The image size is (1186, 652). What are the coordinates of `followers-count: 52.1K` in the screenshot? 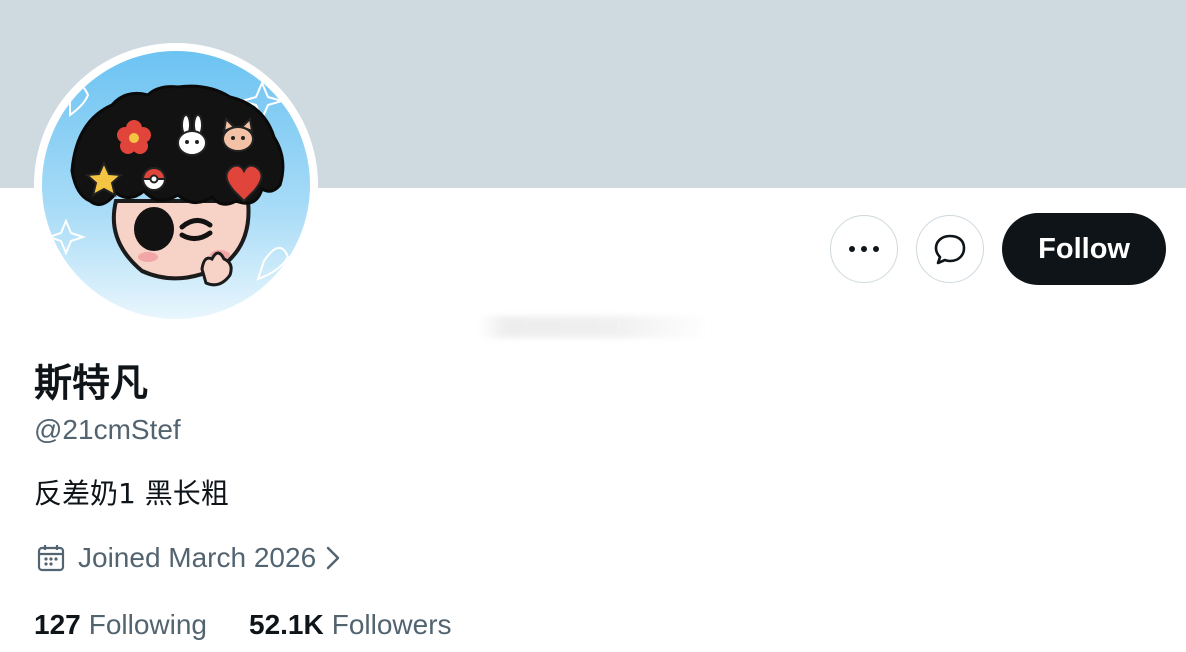 It's located at (286, 624).